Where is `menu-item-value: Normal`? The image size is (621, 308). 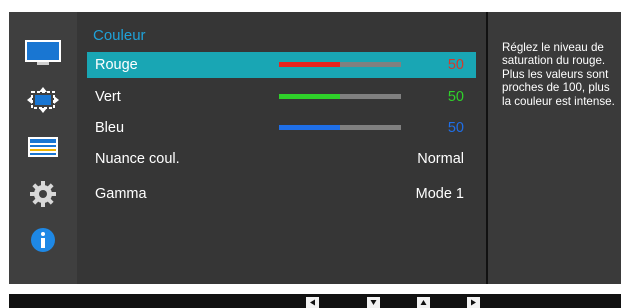 menu-item-value: Normal is located at coordinates (440, 159).